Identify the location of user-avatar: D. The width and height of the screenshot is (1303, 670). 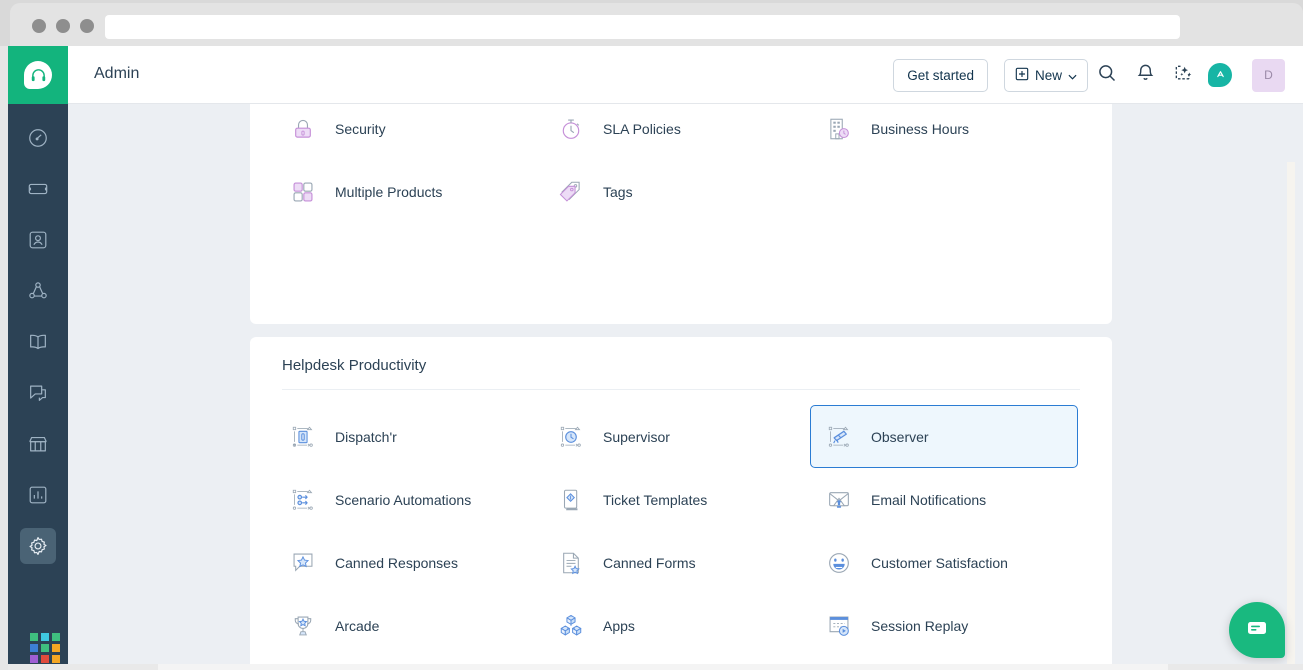
(1268, 75).